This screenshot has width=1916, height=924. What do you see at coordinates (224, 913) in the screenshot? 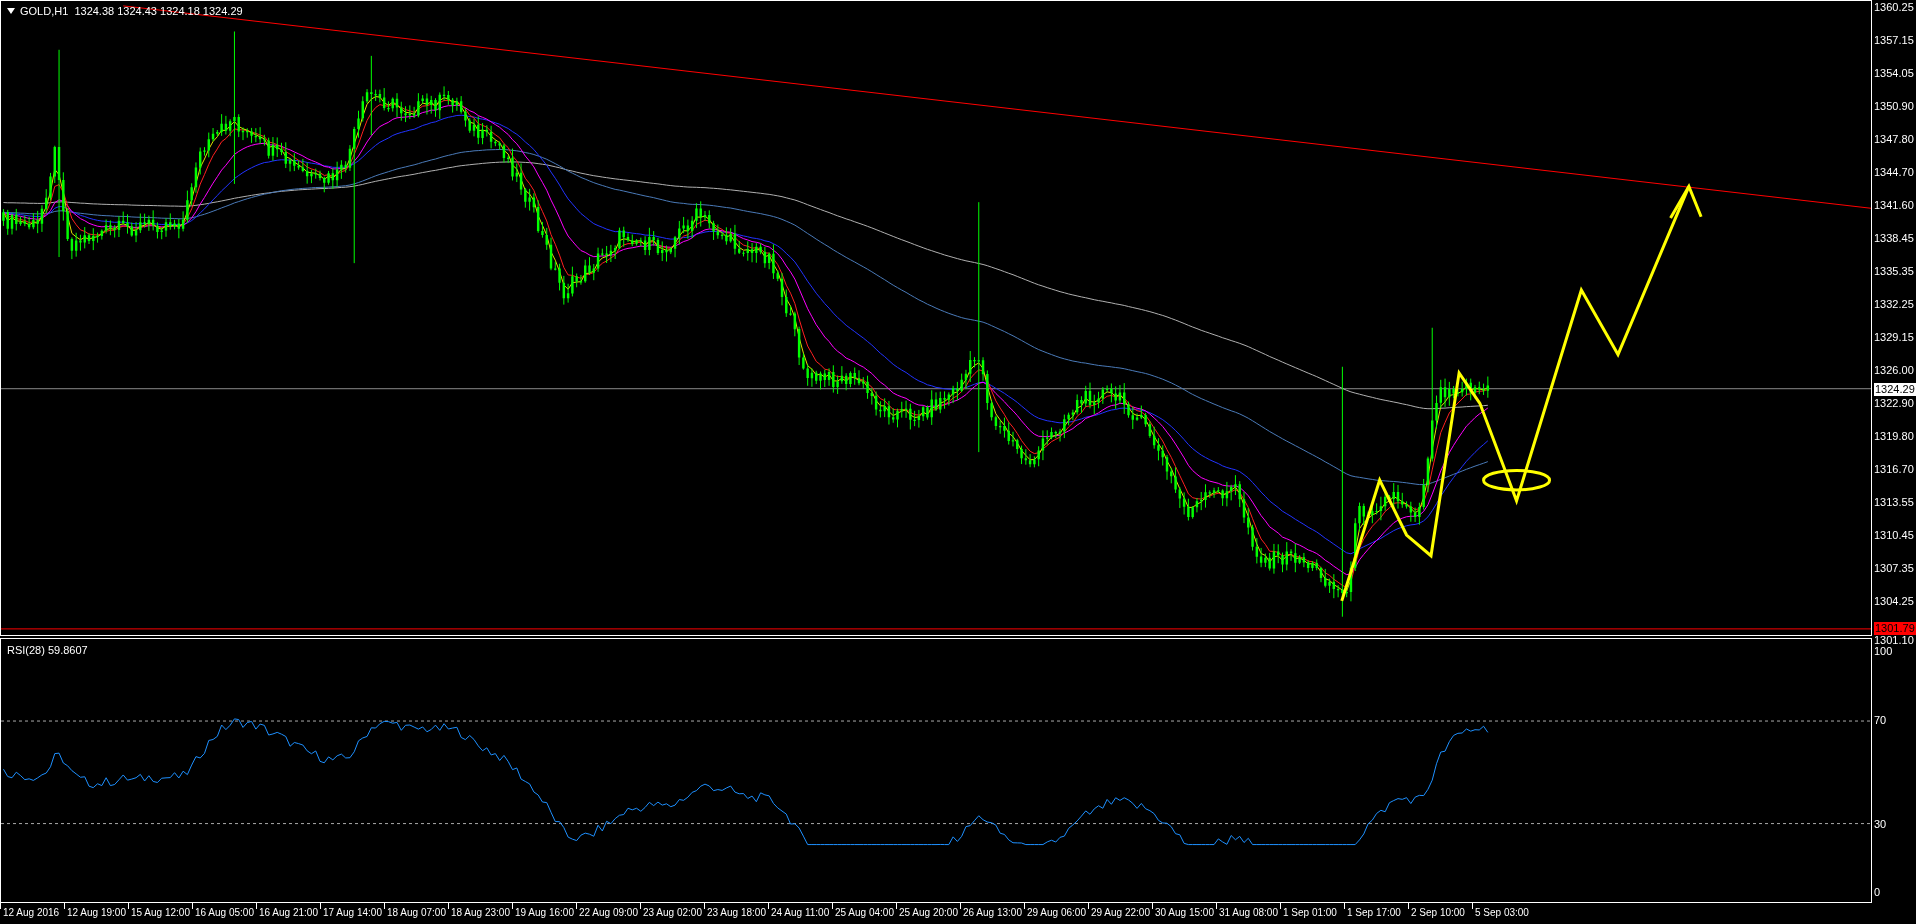
I see `time-axis-label: 16 Aug 05:00` at bounding box center [224, 913].